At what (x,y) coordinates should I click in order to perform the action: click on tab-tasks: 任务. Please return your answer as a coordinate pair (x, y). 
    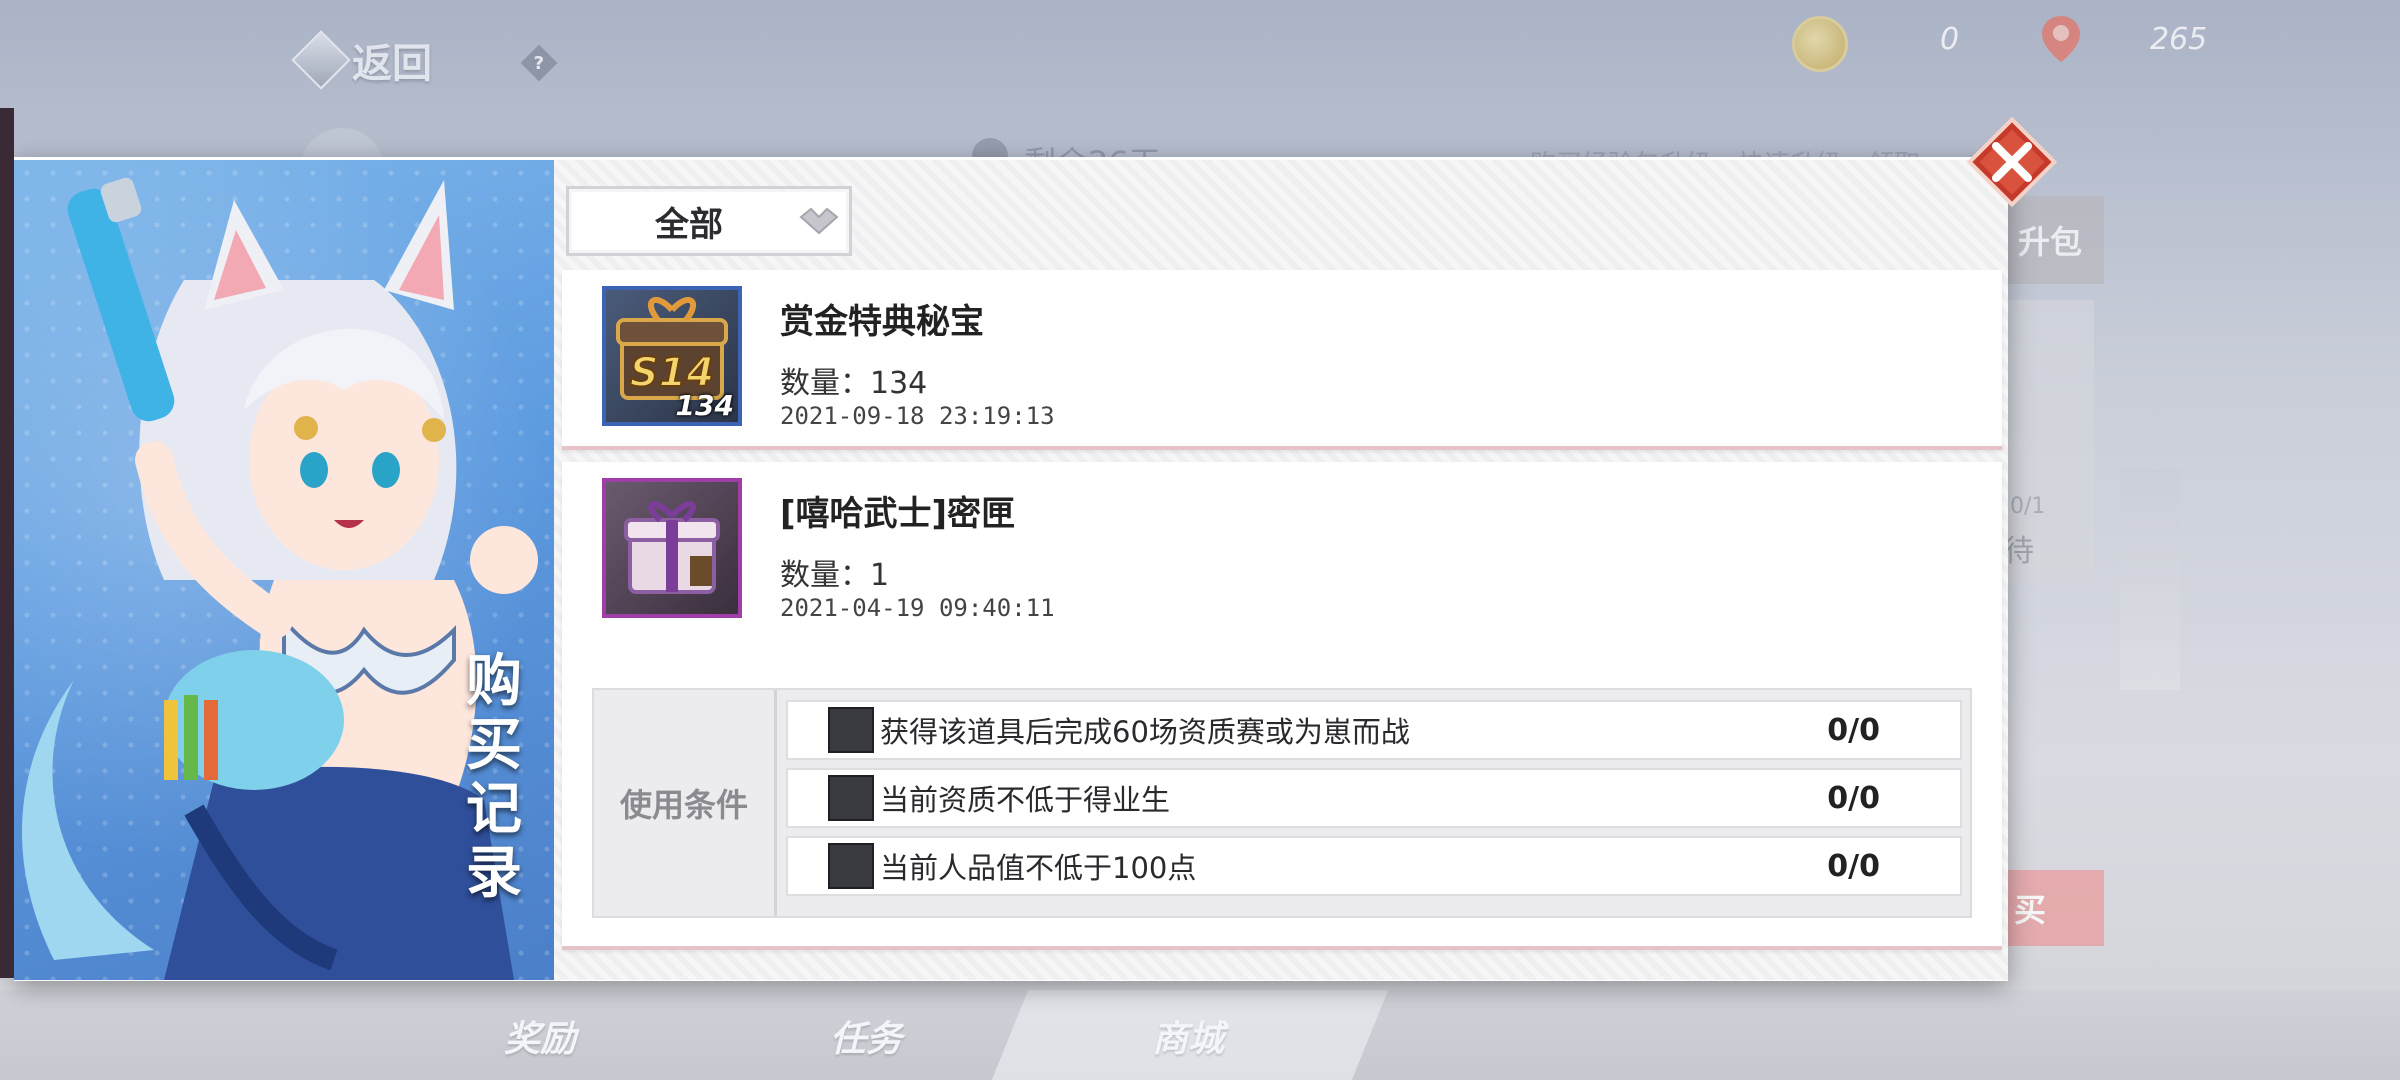
    Looking at the image, I should click on (866, 1036).